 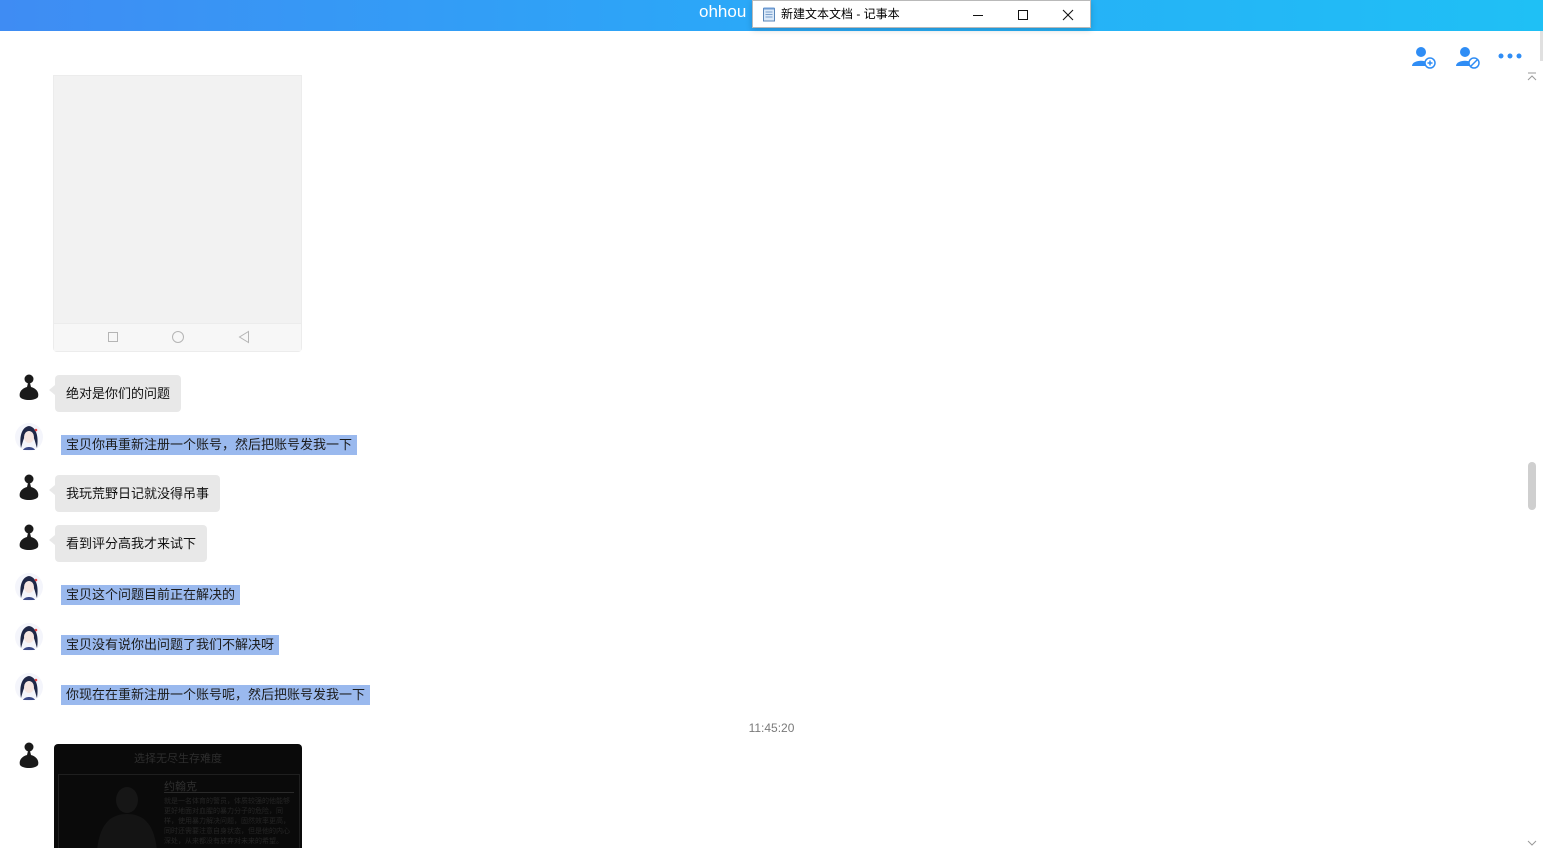 What do you see at coordinates (229, 792) in the screenshot?
I see `divider` at bounding box center [229, 792].